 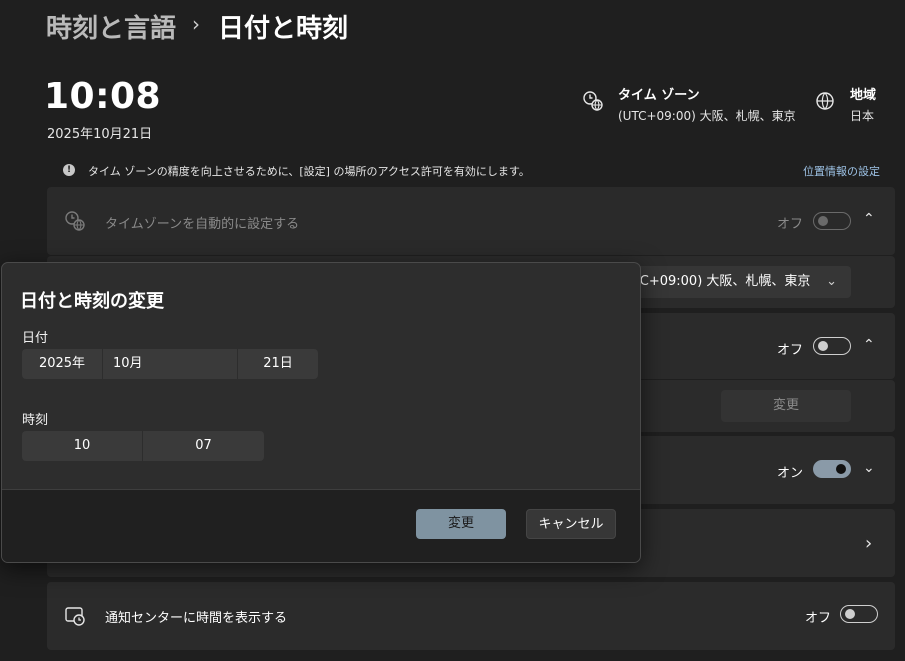 What do you see at coordinates (571, 524) in the screenshot?
I see `cancel-button: キャンセル` at bounding box center [571, 524].